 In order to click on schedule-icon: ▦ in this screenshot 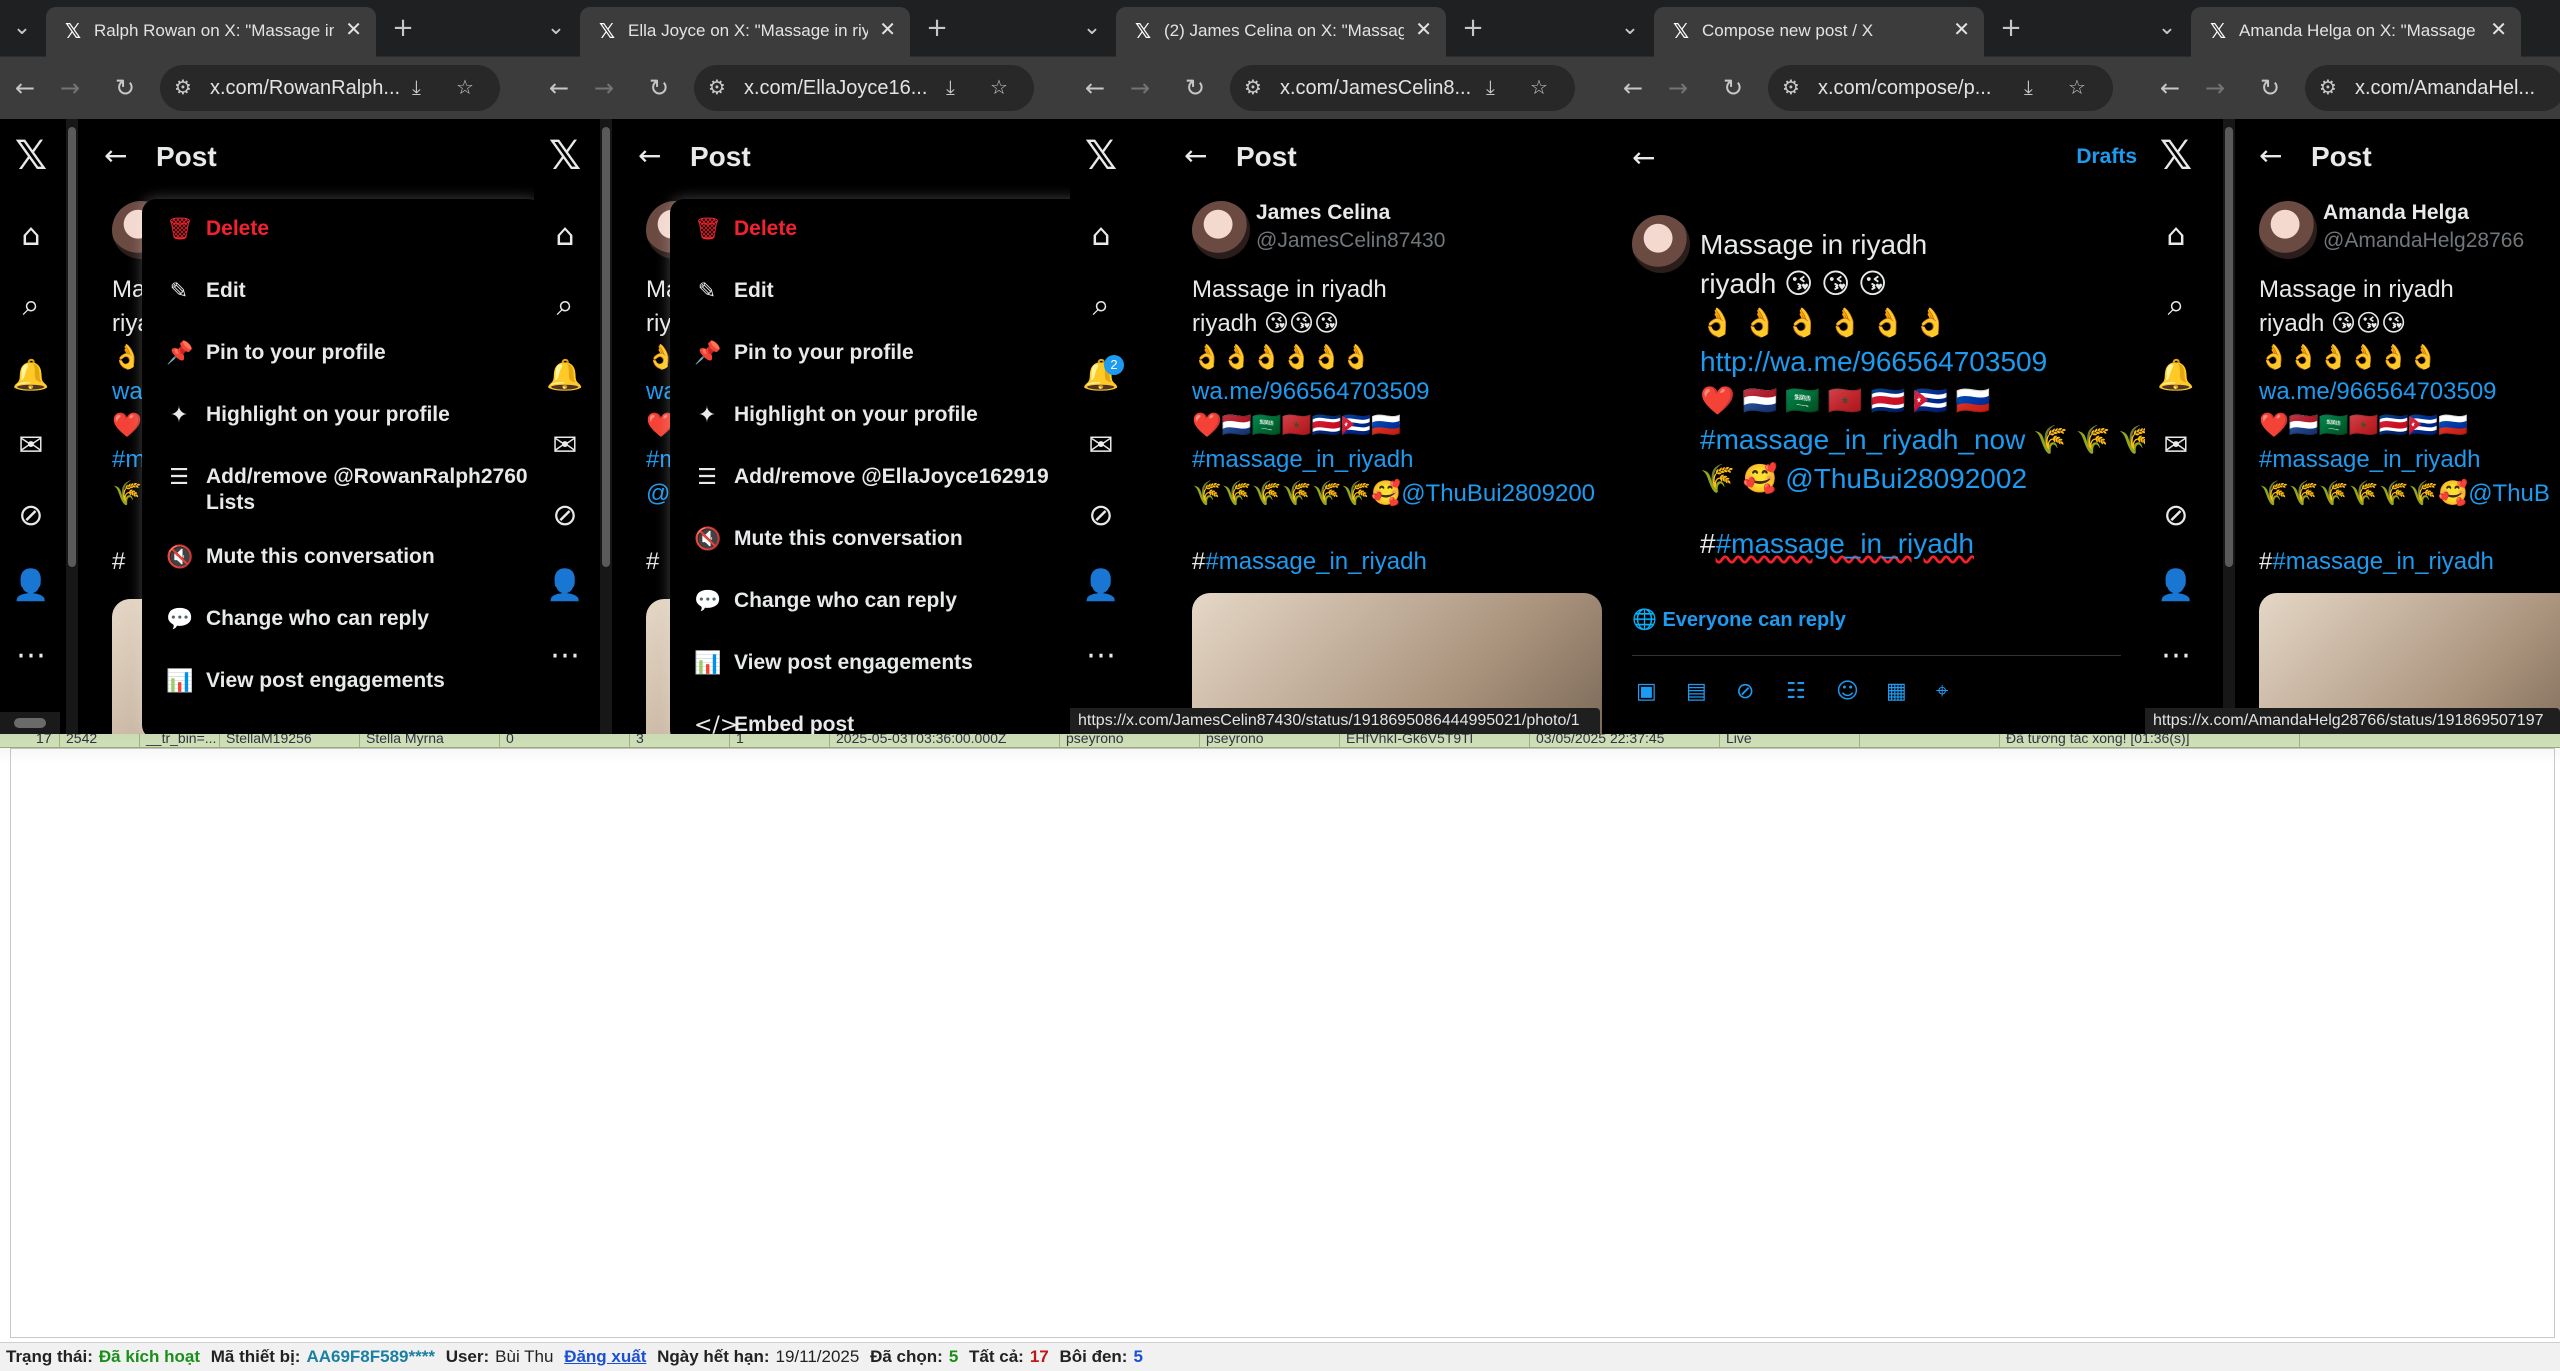, I will do `click(1896, 691)`.